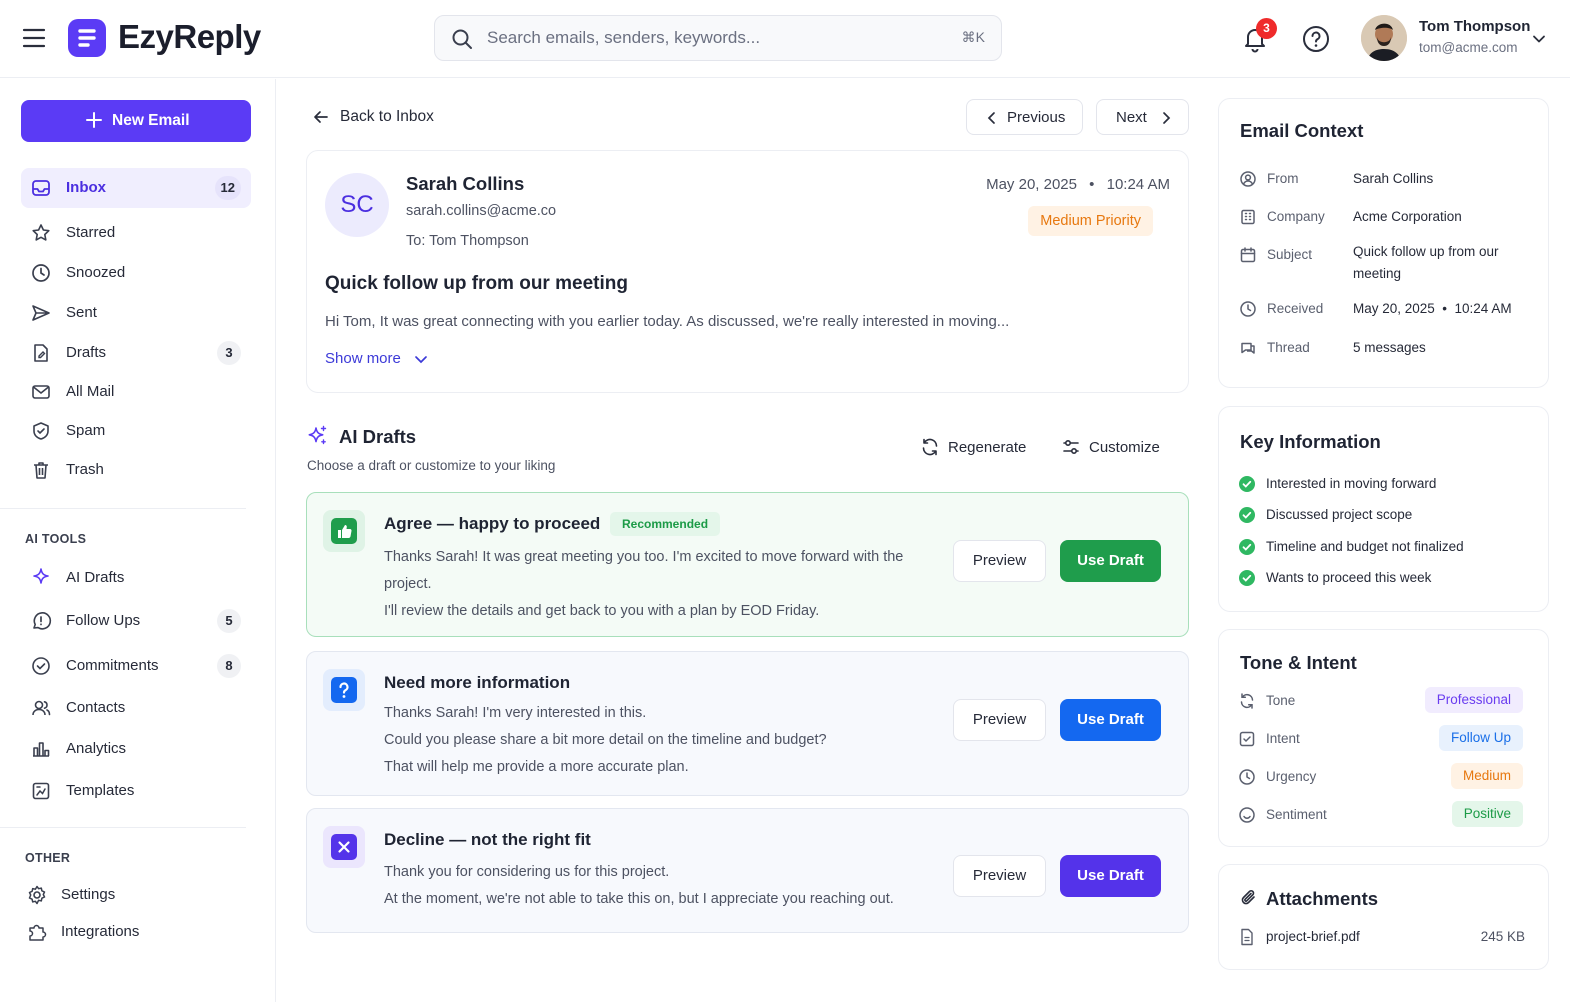 The height and width of the screenshot is (1002, 1570). I want to click on section-label-ai-tools: AI TOOLS, so click(56, 539).